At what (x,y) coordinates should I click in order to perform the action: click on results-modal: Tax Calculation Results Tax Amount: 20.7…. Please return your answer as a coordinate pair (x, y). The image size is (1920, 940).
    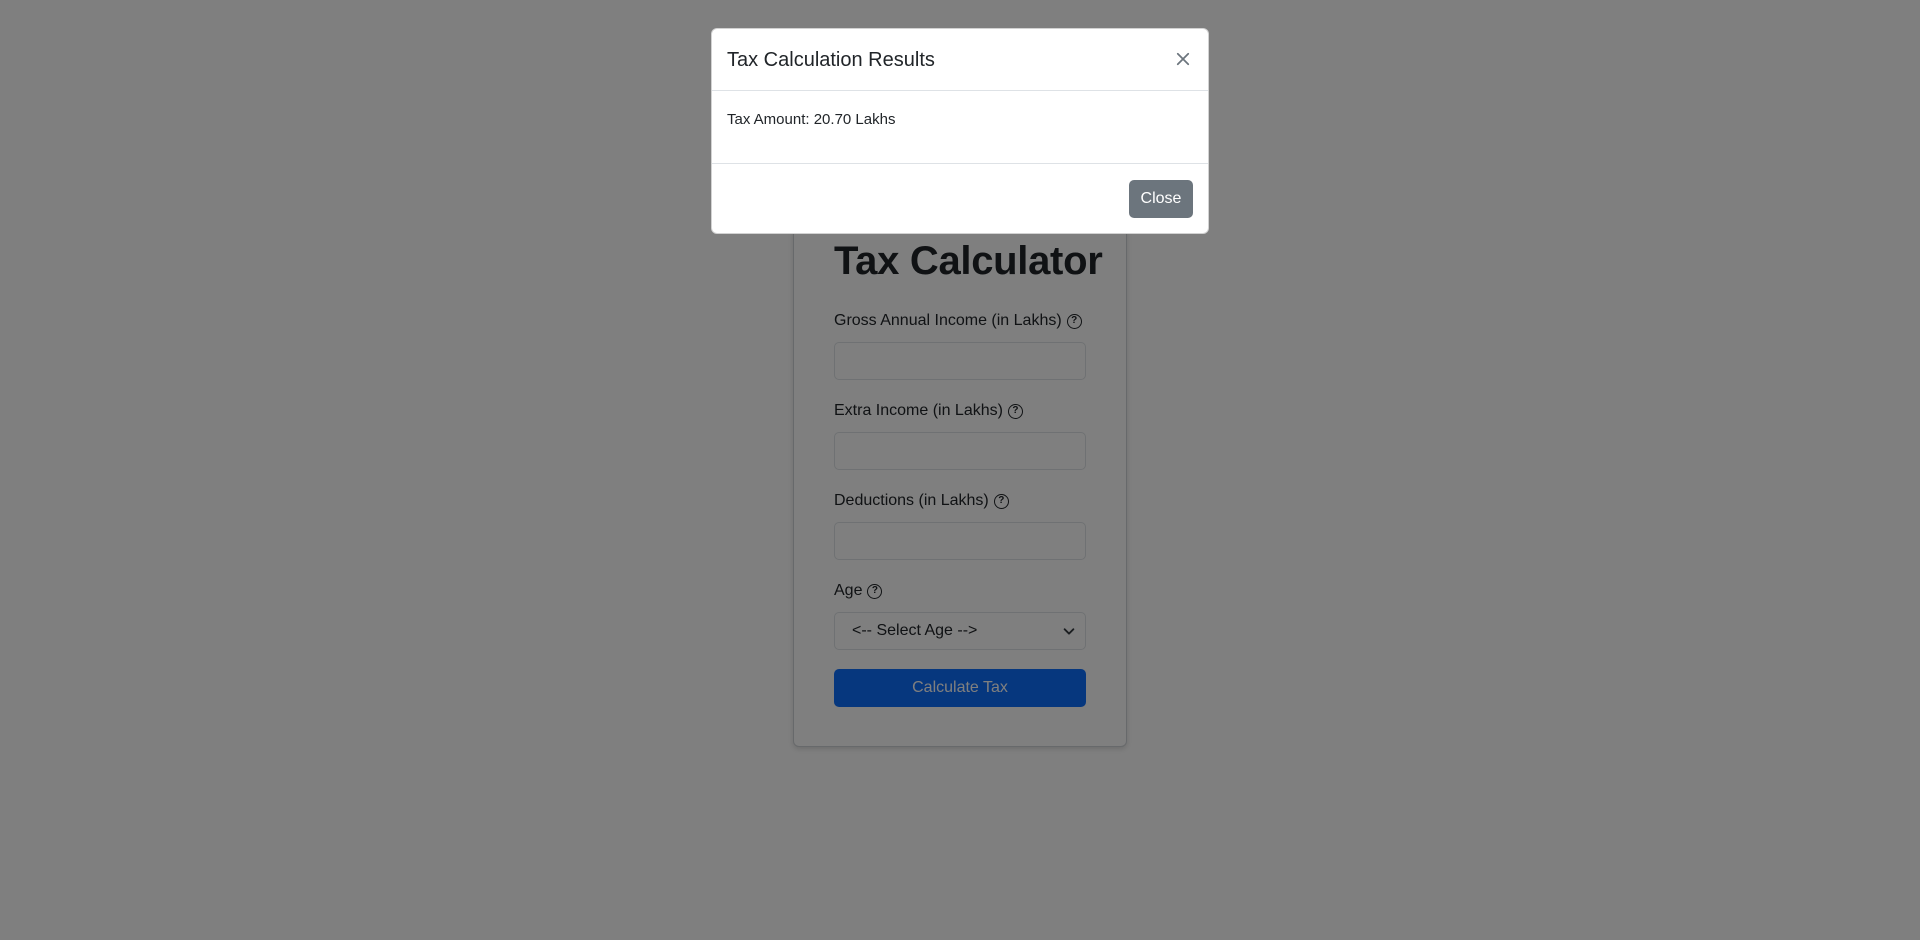
    Looking at the image, I should click on (960, 131).